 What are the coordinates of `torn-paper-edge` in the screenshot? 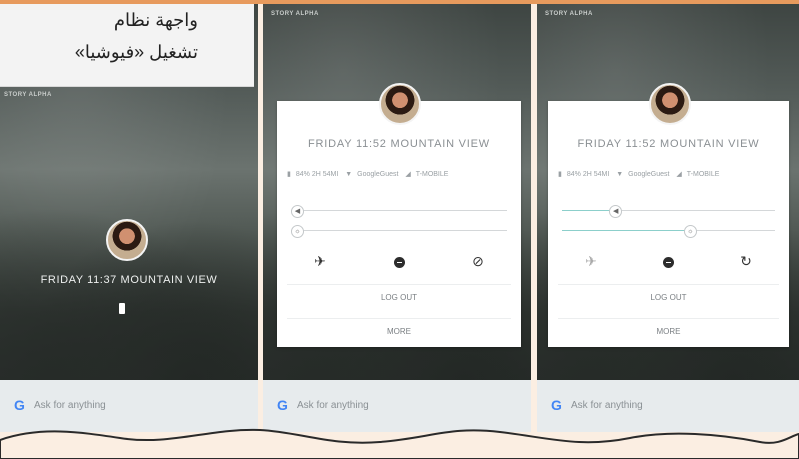 It's located at (399, 443).